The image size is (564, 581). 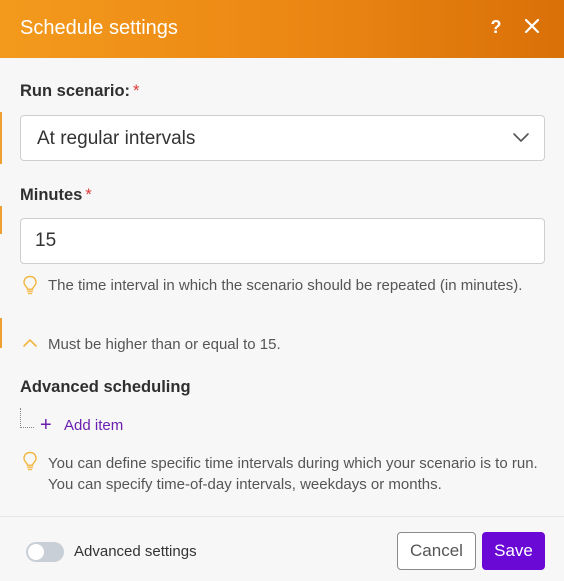 What do you see at coordinates (282, 29) in the screenshot?
I see `dialog-header: Schedule settings ?` at bounding box center [282, 29].